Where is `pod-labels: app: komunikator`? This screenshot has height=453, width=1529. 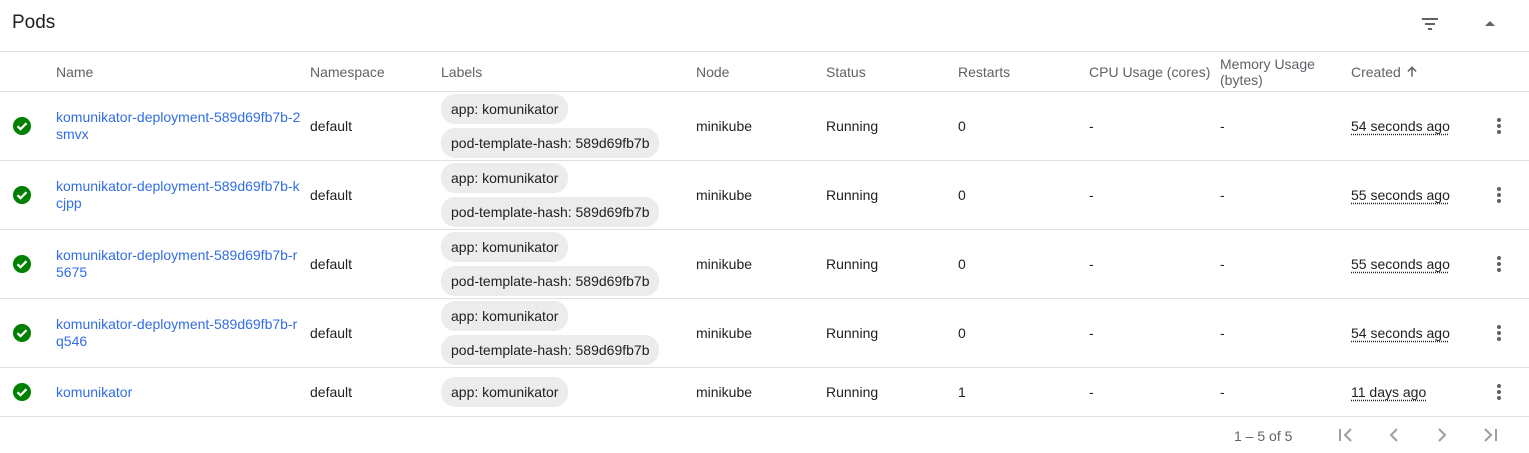
pod-labels: app: komunikator is located at coordinates (505, 392).